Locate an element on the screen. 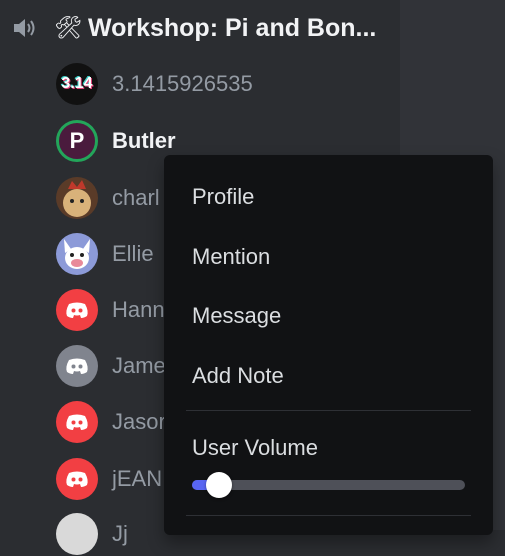 This screenshot has width=505, height=556. member-name: Jame is located at coordinates (139, 365).